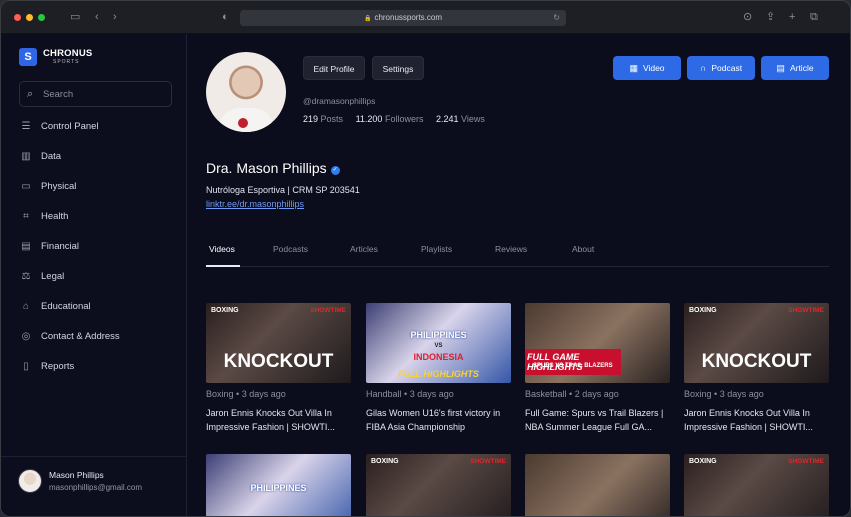 Image resolution: width=851 pixels, height=517 pixels. I want to click on verified-badge-icon: ✓, so click(335, 170).